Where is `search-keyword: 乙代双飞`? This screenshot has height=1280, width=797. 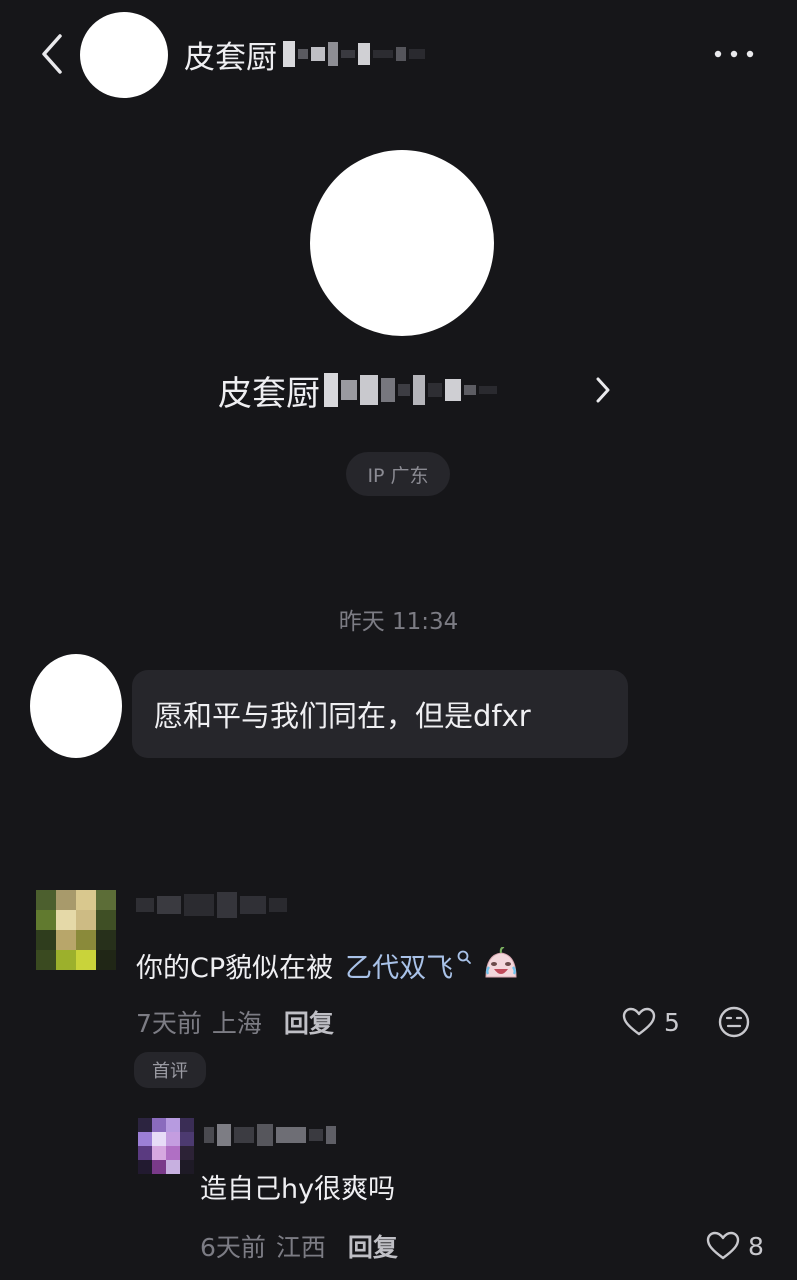 search-keyword: 乙代双飞 is located at coordinates (399, 968).